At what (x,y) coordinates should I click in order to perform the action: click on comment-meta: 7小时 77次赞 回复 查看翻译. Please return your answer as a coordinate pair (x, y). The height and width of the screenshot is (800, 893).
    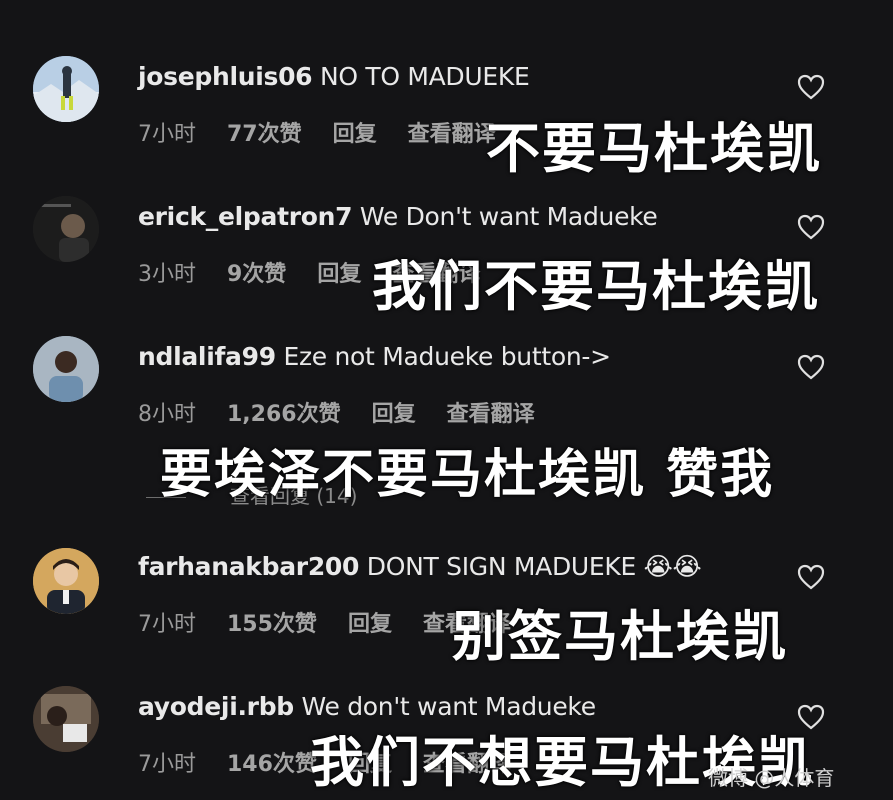
    Looking at the image, I should click on (329, 132).